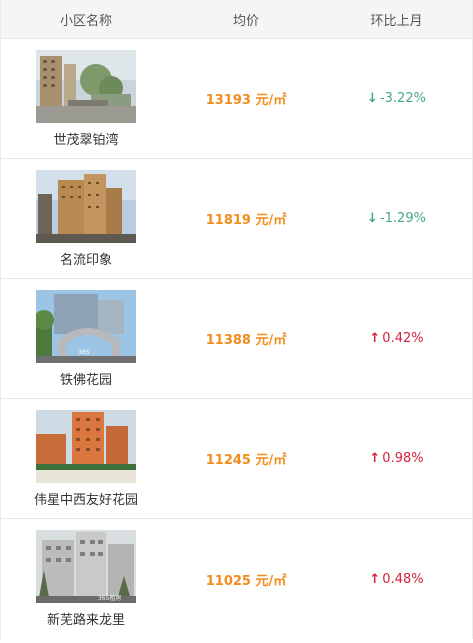  Describe the element at coordinates (228, 340) in the screenshot. I see `price-value: 11388` at that location.